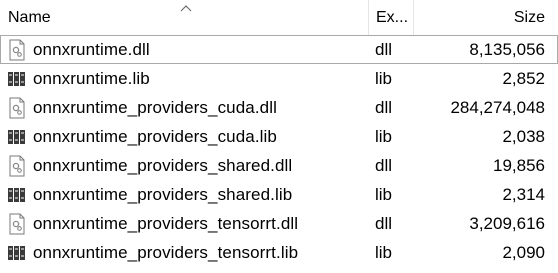 This screenshot has height=273, width=558. What do you see at coordinates (91, 78) in the screenshot?
I see `file-name: onnxruntime.lib` at bounding box center [91, 78].